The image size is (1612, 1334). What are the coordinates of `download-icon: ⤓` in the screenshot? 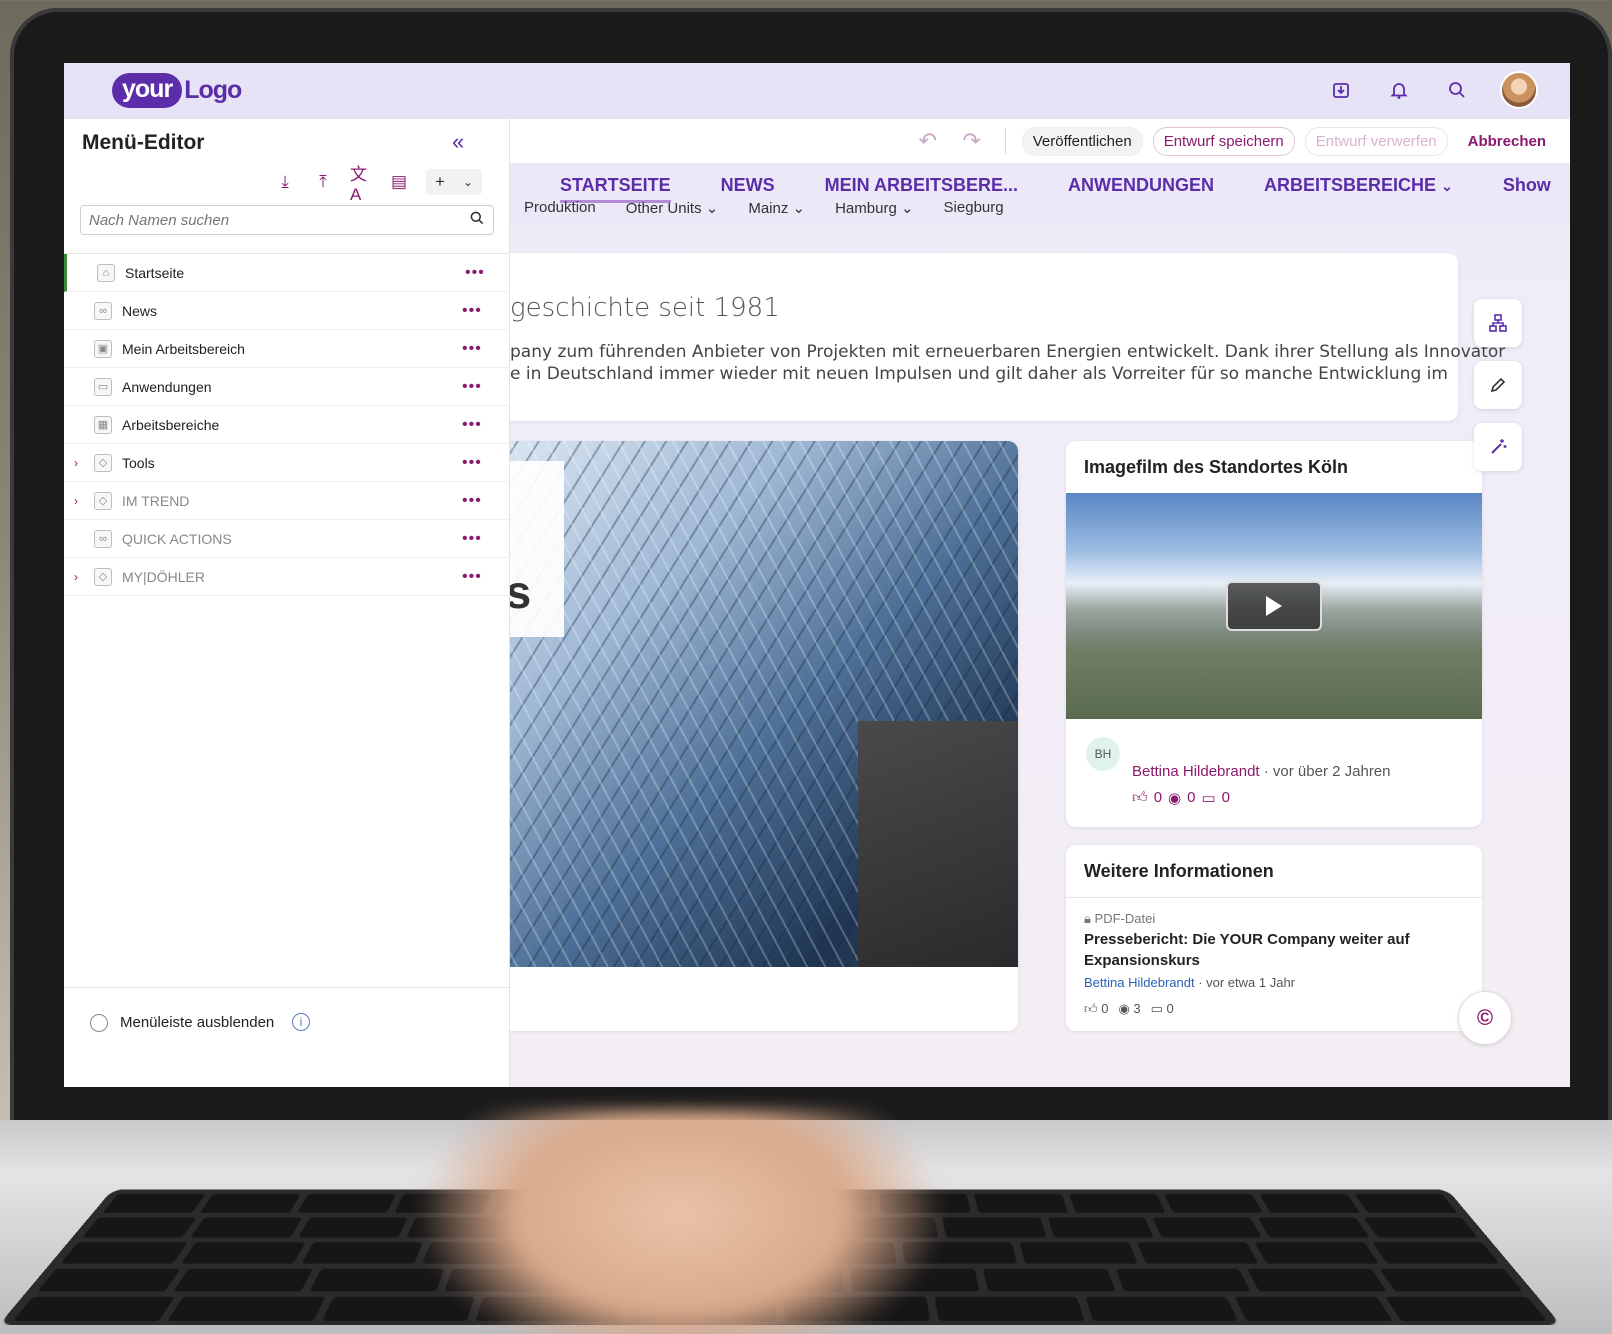 It's located at (285, 182).